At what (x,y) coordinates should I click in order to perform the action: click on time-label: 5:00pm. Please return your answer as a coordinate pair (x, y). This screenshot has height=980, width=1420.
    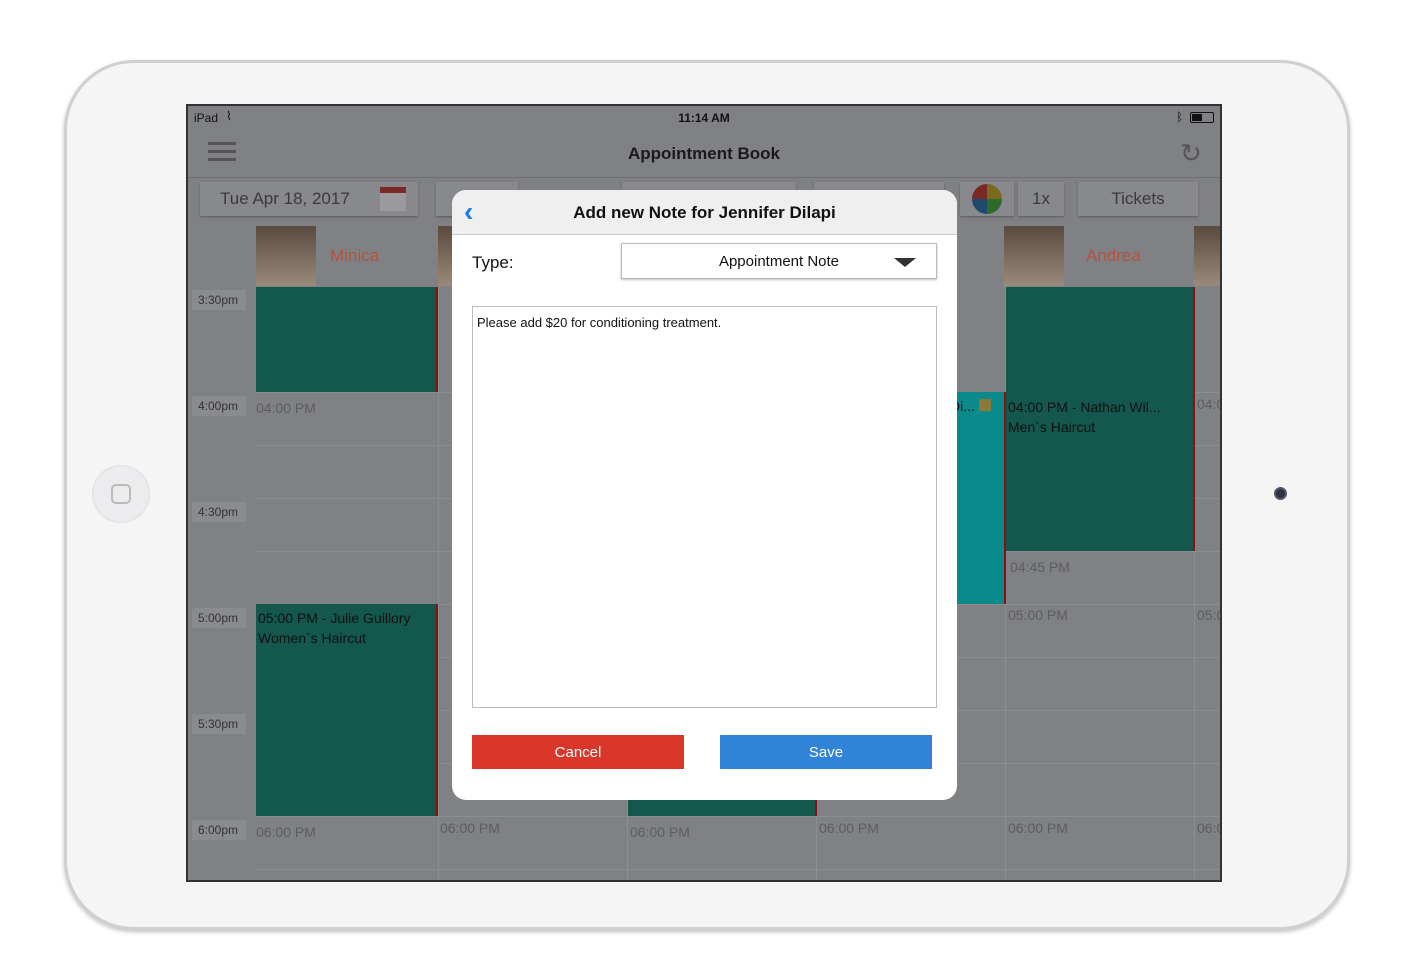
    Looking at the image, I should click on (219, 618).